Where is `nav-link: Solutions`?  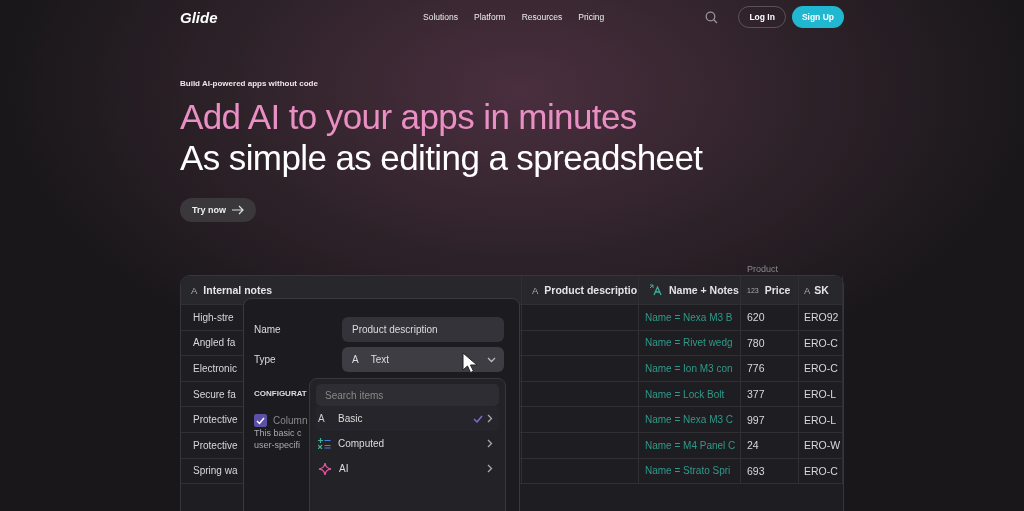
nav-link: Solutions is located at coordinates (440, 17).